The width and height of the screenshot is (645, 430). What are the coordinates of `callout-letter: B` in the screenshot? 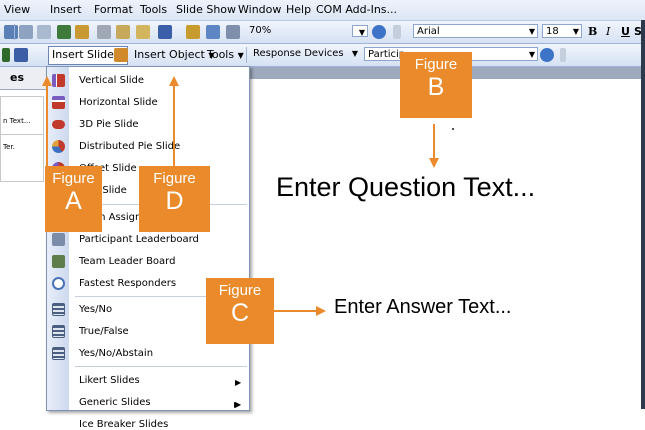 It's located at (436, 87).